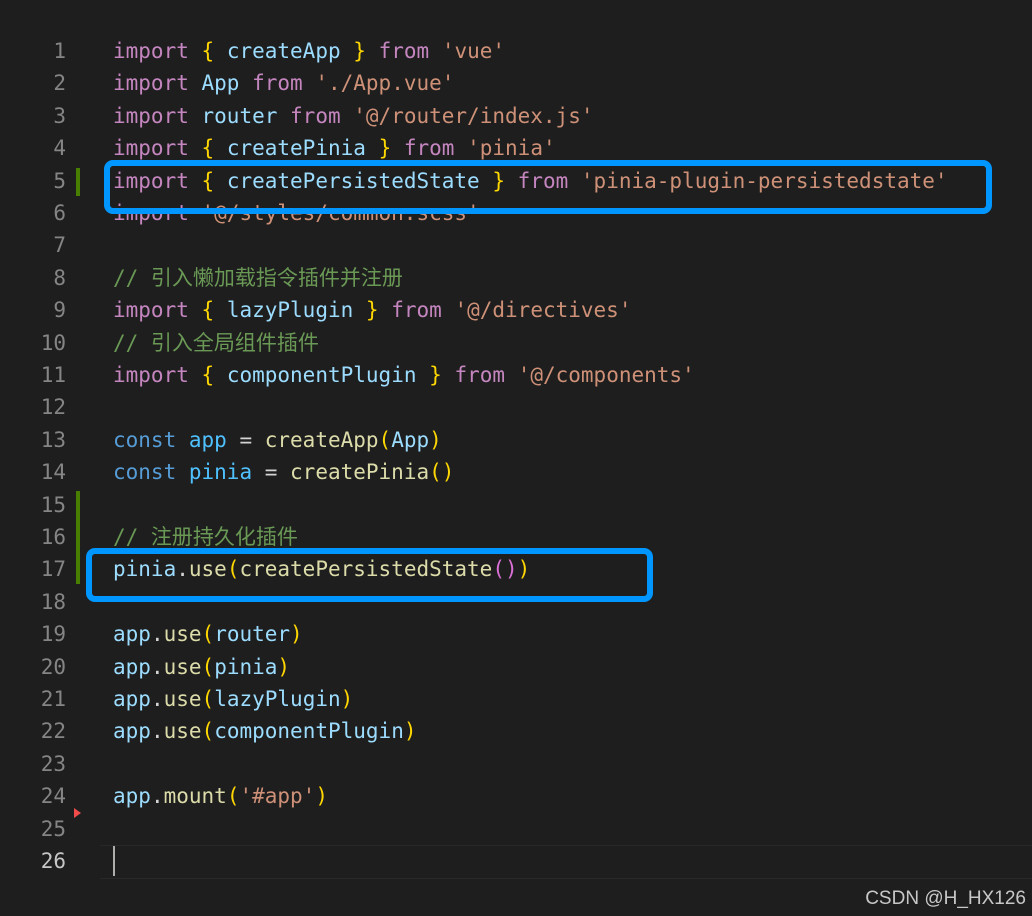 This screenshot has height=916, width=1032. What do you see at coordinates (258, 277) in the screenshot?
I see `code-token: // 引入懒加载指令插件并注册` at bounding box center [258, 277].